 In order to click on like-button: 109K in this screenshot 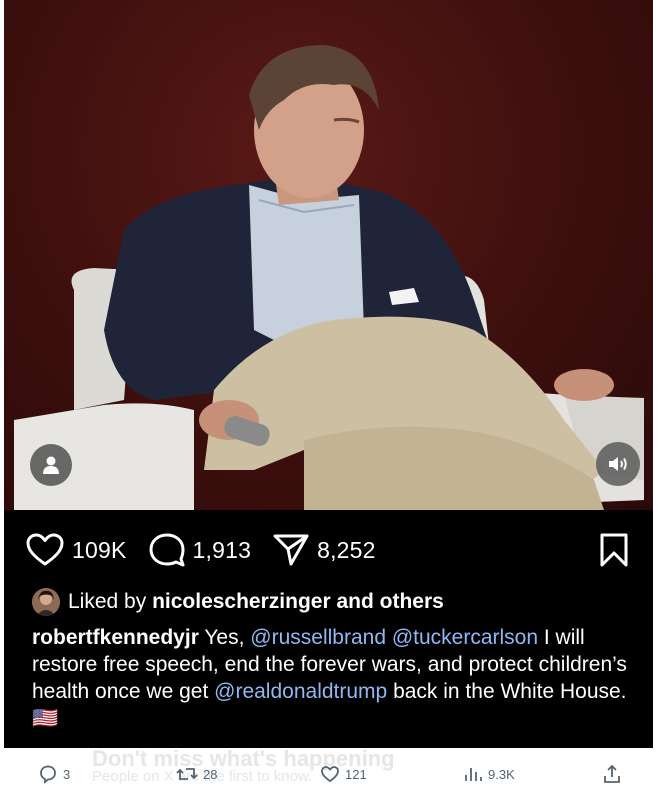, I will do `click(76, 550)`.